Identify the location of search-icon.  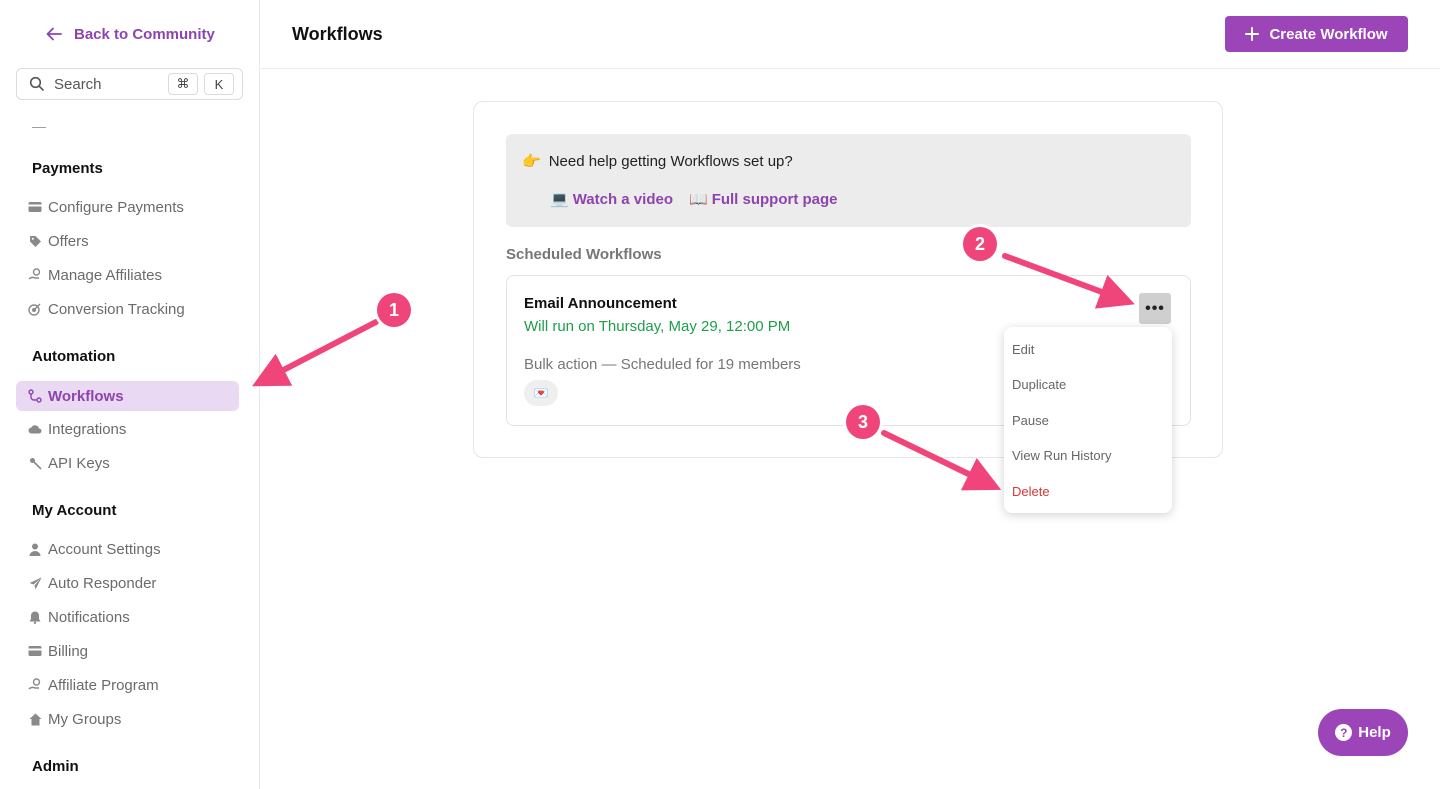
(36, 83).